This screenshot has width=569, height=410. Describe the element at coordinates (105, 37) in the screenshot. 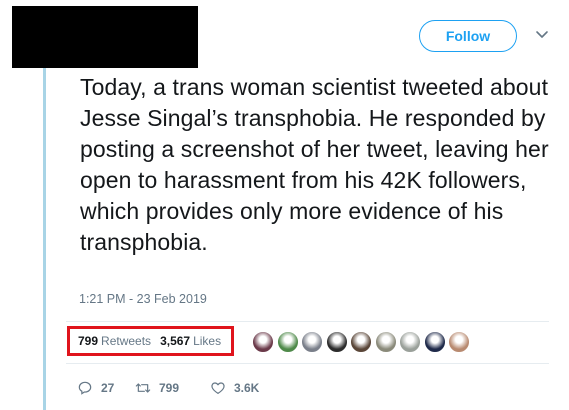

I see `redacted-author-block` at that location.